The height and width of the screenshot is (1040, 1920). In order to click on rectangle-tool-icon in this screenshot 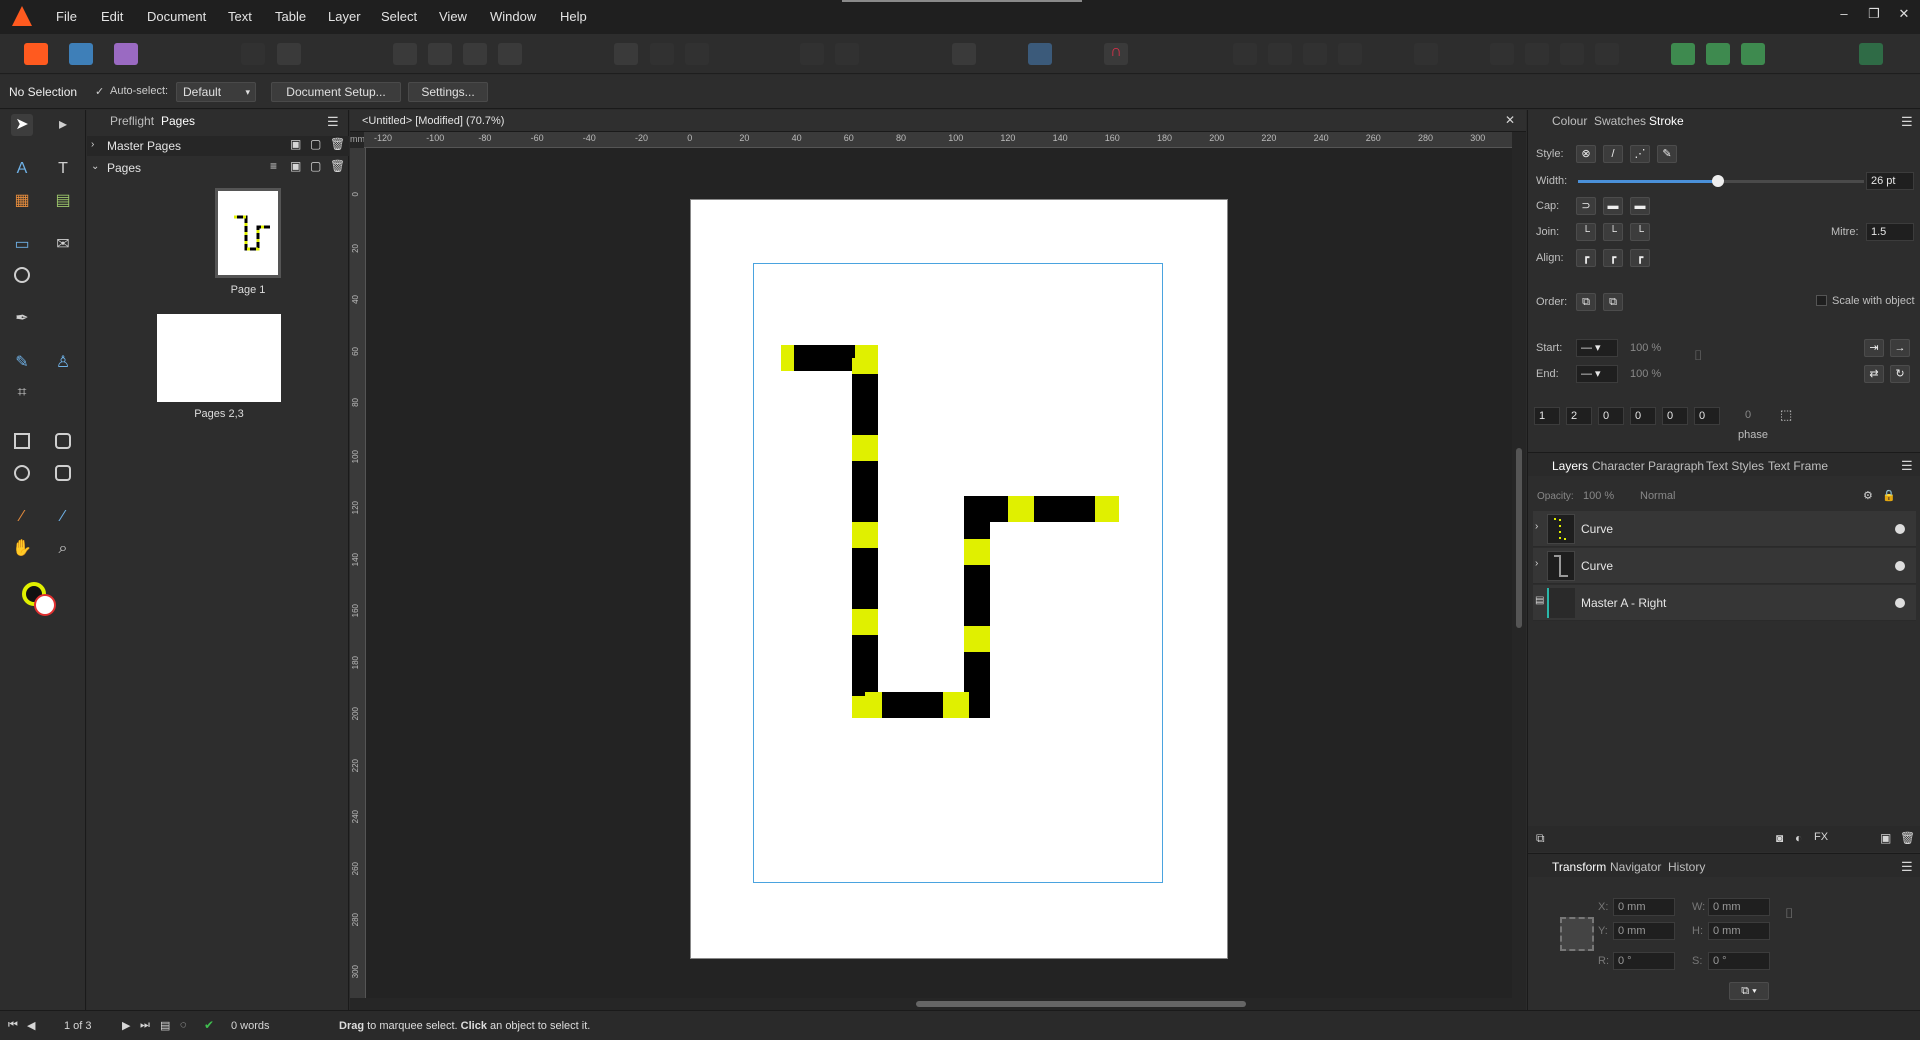, I will do `click(22, 441)`.